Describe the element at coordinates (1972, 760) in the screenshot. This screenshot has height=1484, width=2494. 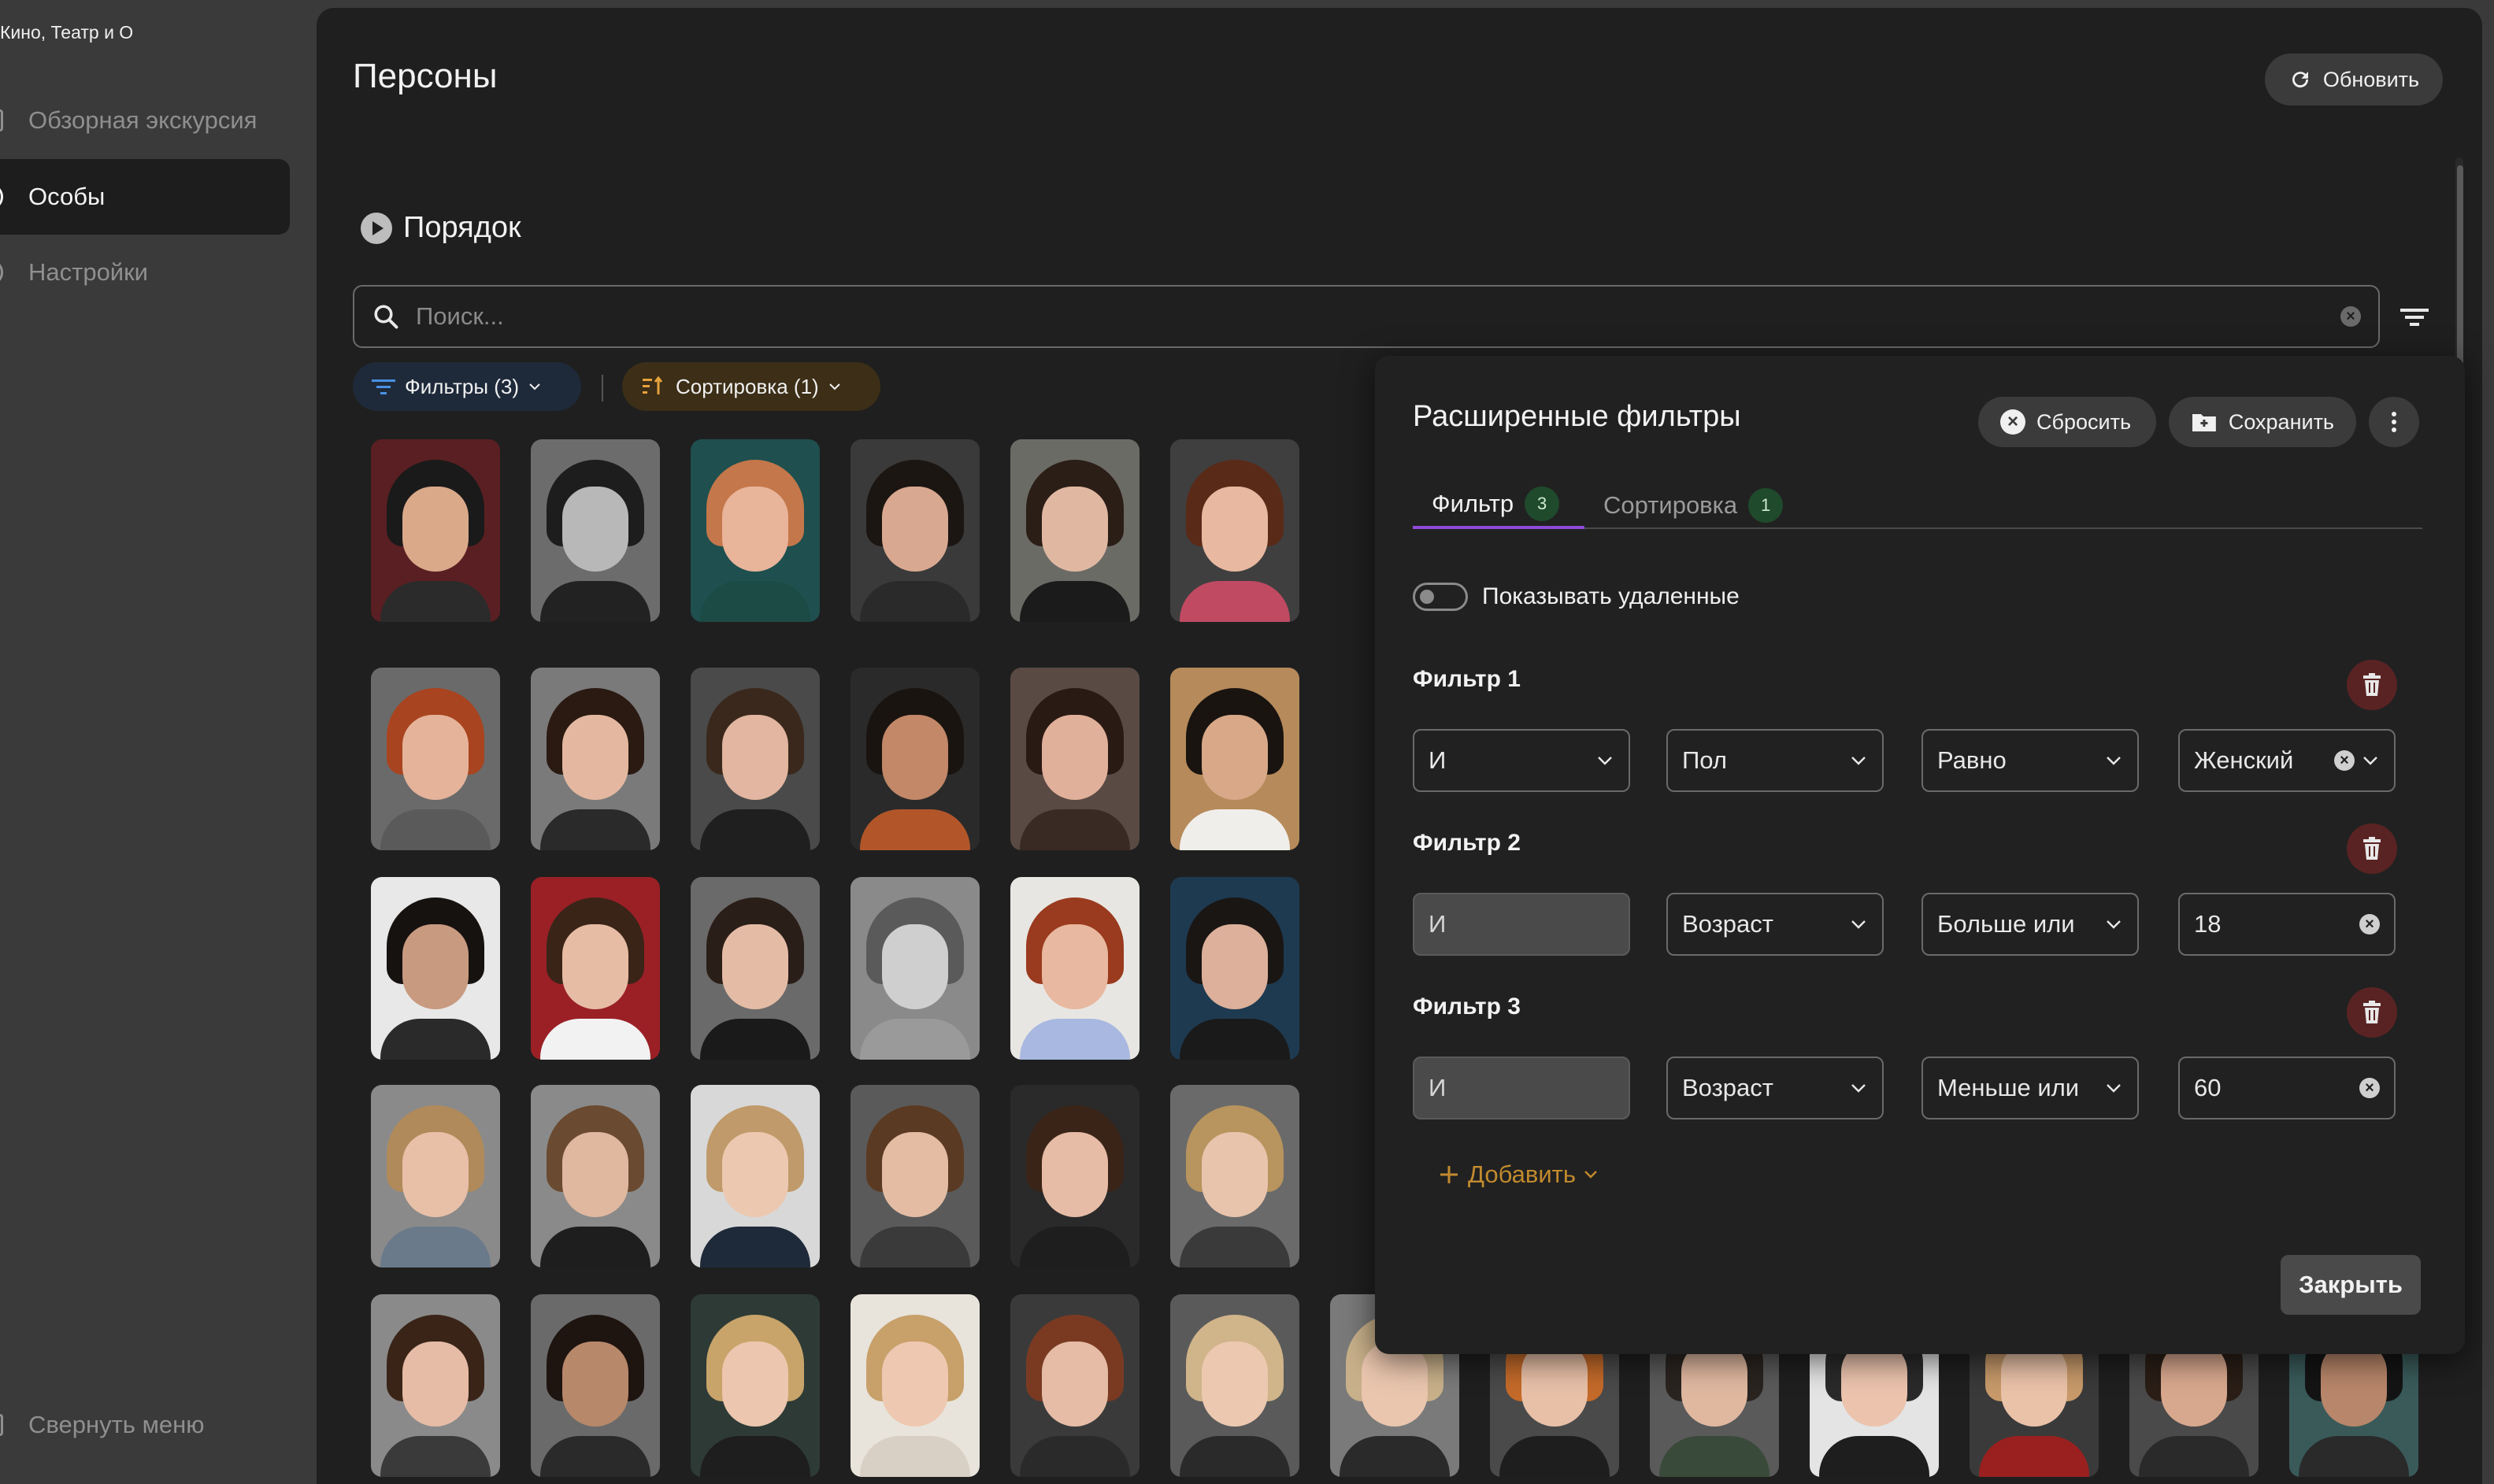
I see `filter-1-operator-value: Равно` at that location.